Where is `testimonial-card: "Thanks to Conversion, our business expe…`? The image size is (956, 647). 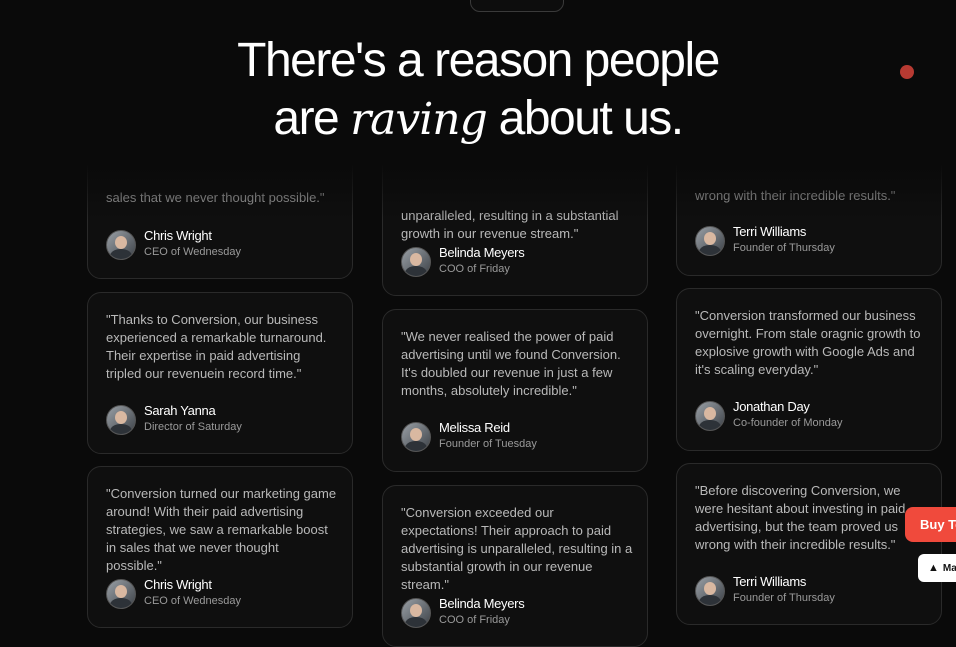
testimonial-card: "Thanks to Conversion, our business expe… is located at coordinates (220, 373).